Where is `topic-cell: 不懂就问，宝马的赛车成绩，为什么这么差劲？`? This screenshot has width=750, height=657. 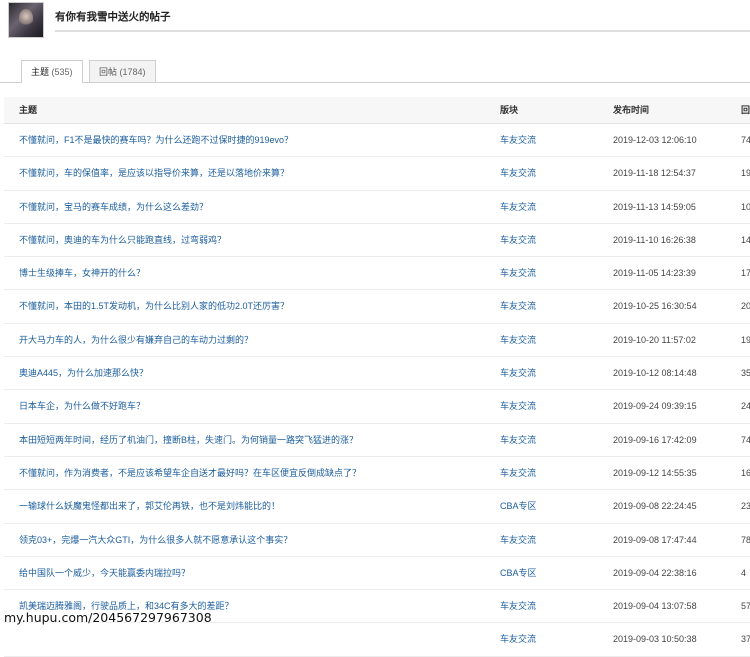
topic-cell: 不懂就问，宝马的赛车成绩，为什么这么差劲？ is located at coordinates (254, 207).